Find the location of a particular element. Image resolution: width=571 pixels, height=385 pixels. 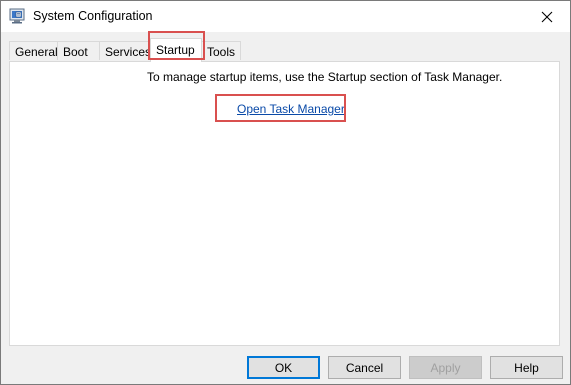

tab-boot: Boot is located at coordinates (78, 50).